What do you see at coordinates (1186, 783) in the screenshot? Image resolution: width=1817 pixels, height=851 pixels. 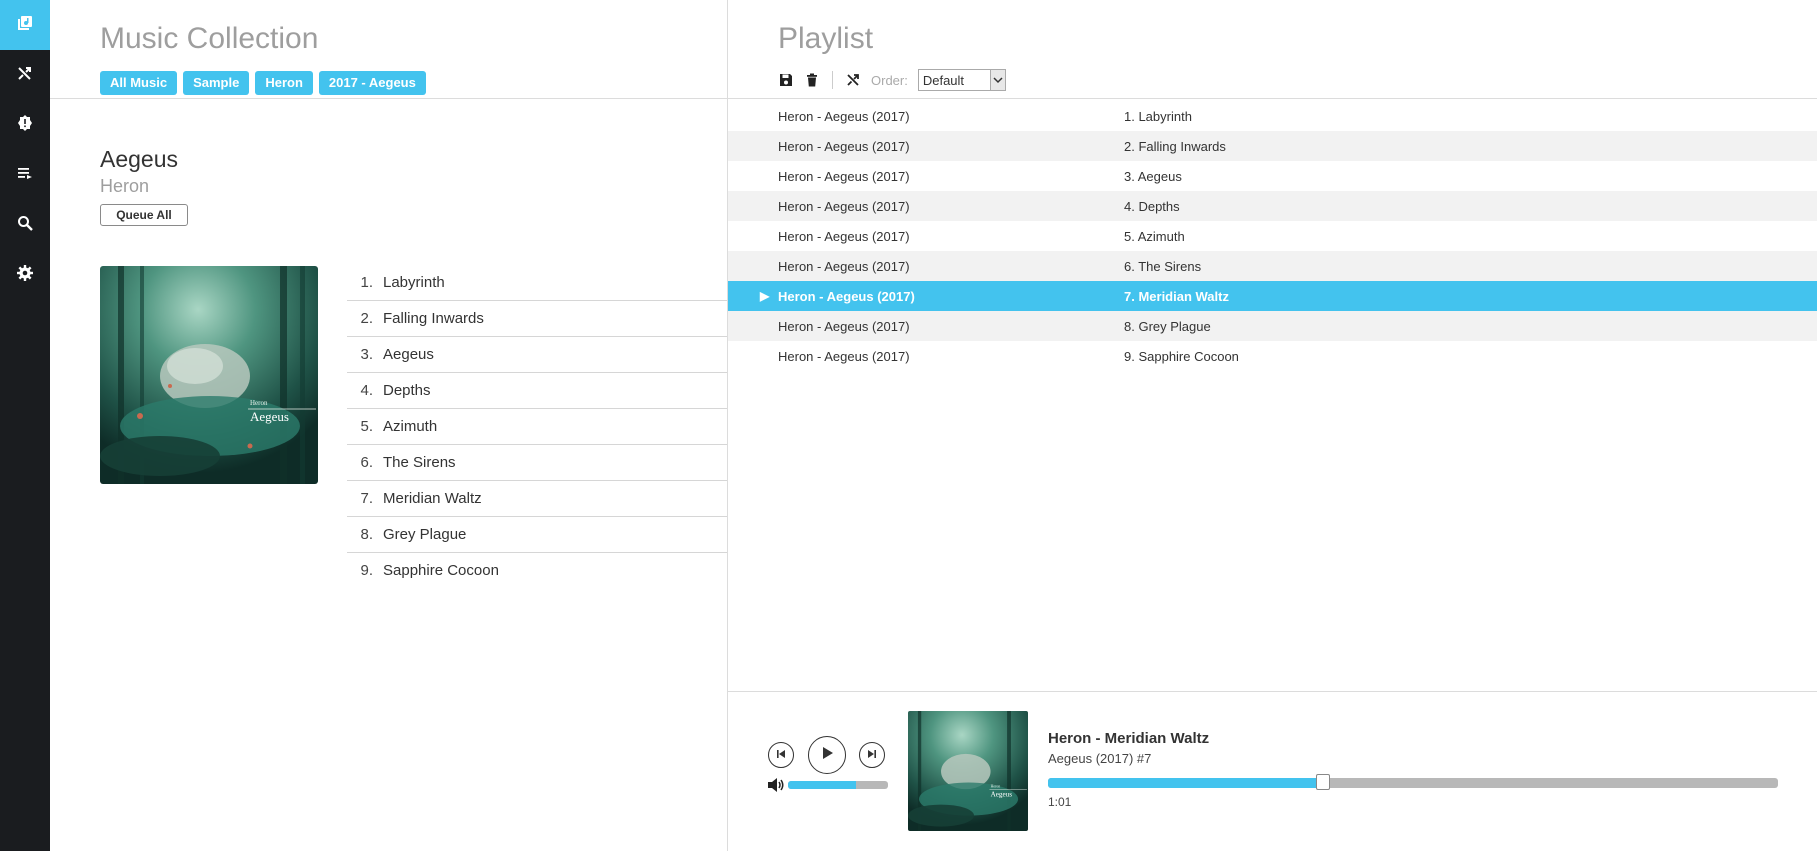 I see `seek-progress` at bounding box center [1186, 783].